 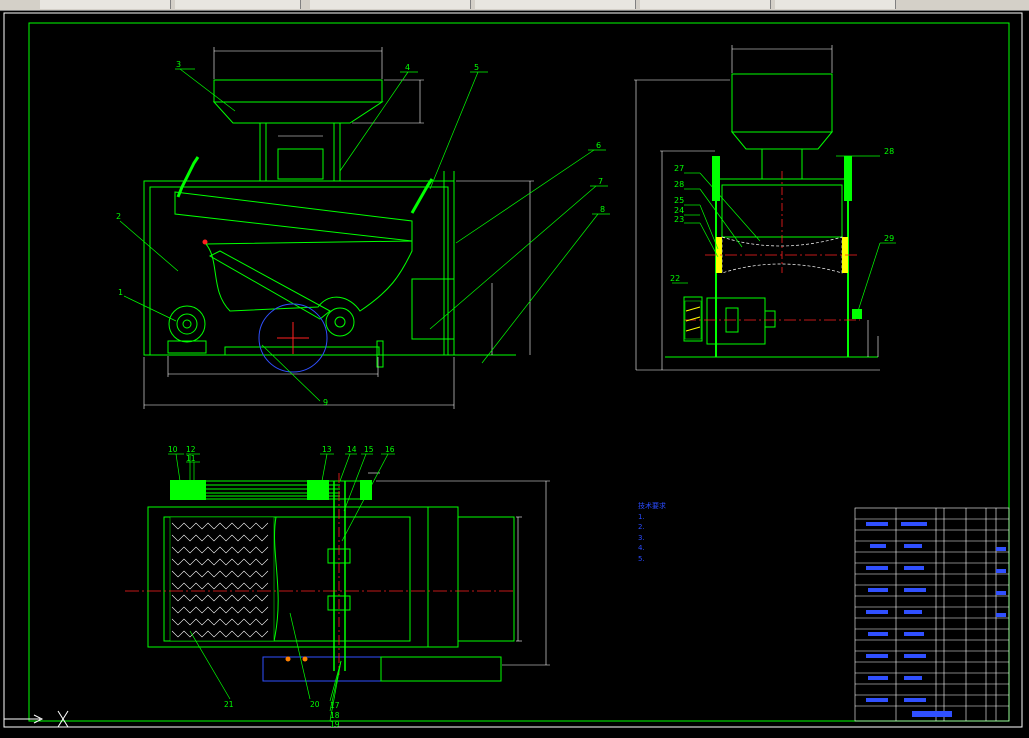 What do you see at coordinates (679, 184) in the screenshot?
I see `label-28a: 28` at bounding box center [679, 184].